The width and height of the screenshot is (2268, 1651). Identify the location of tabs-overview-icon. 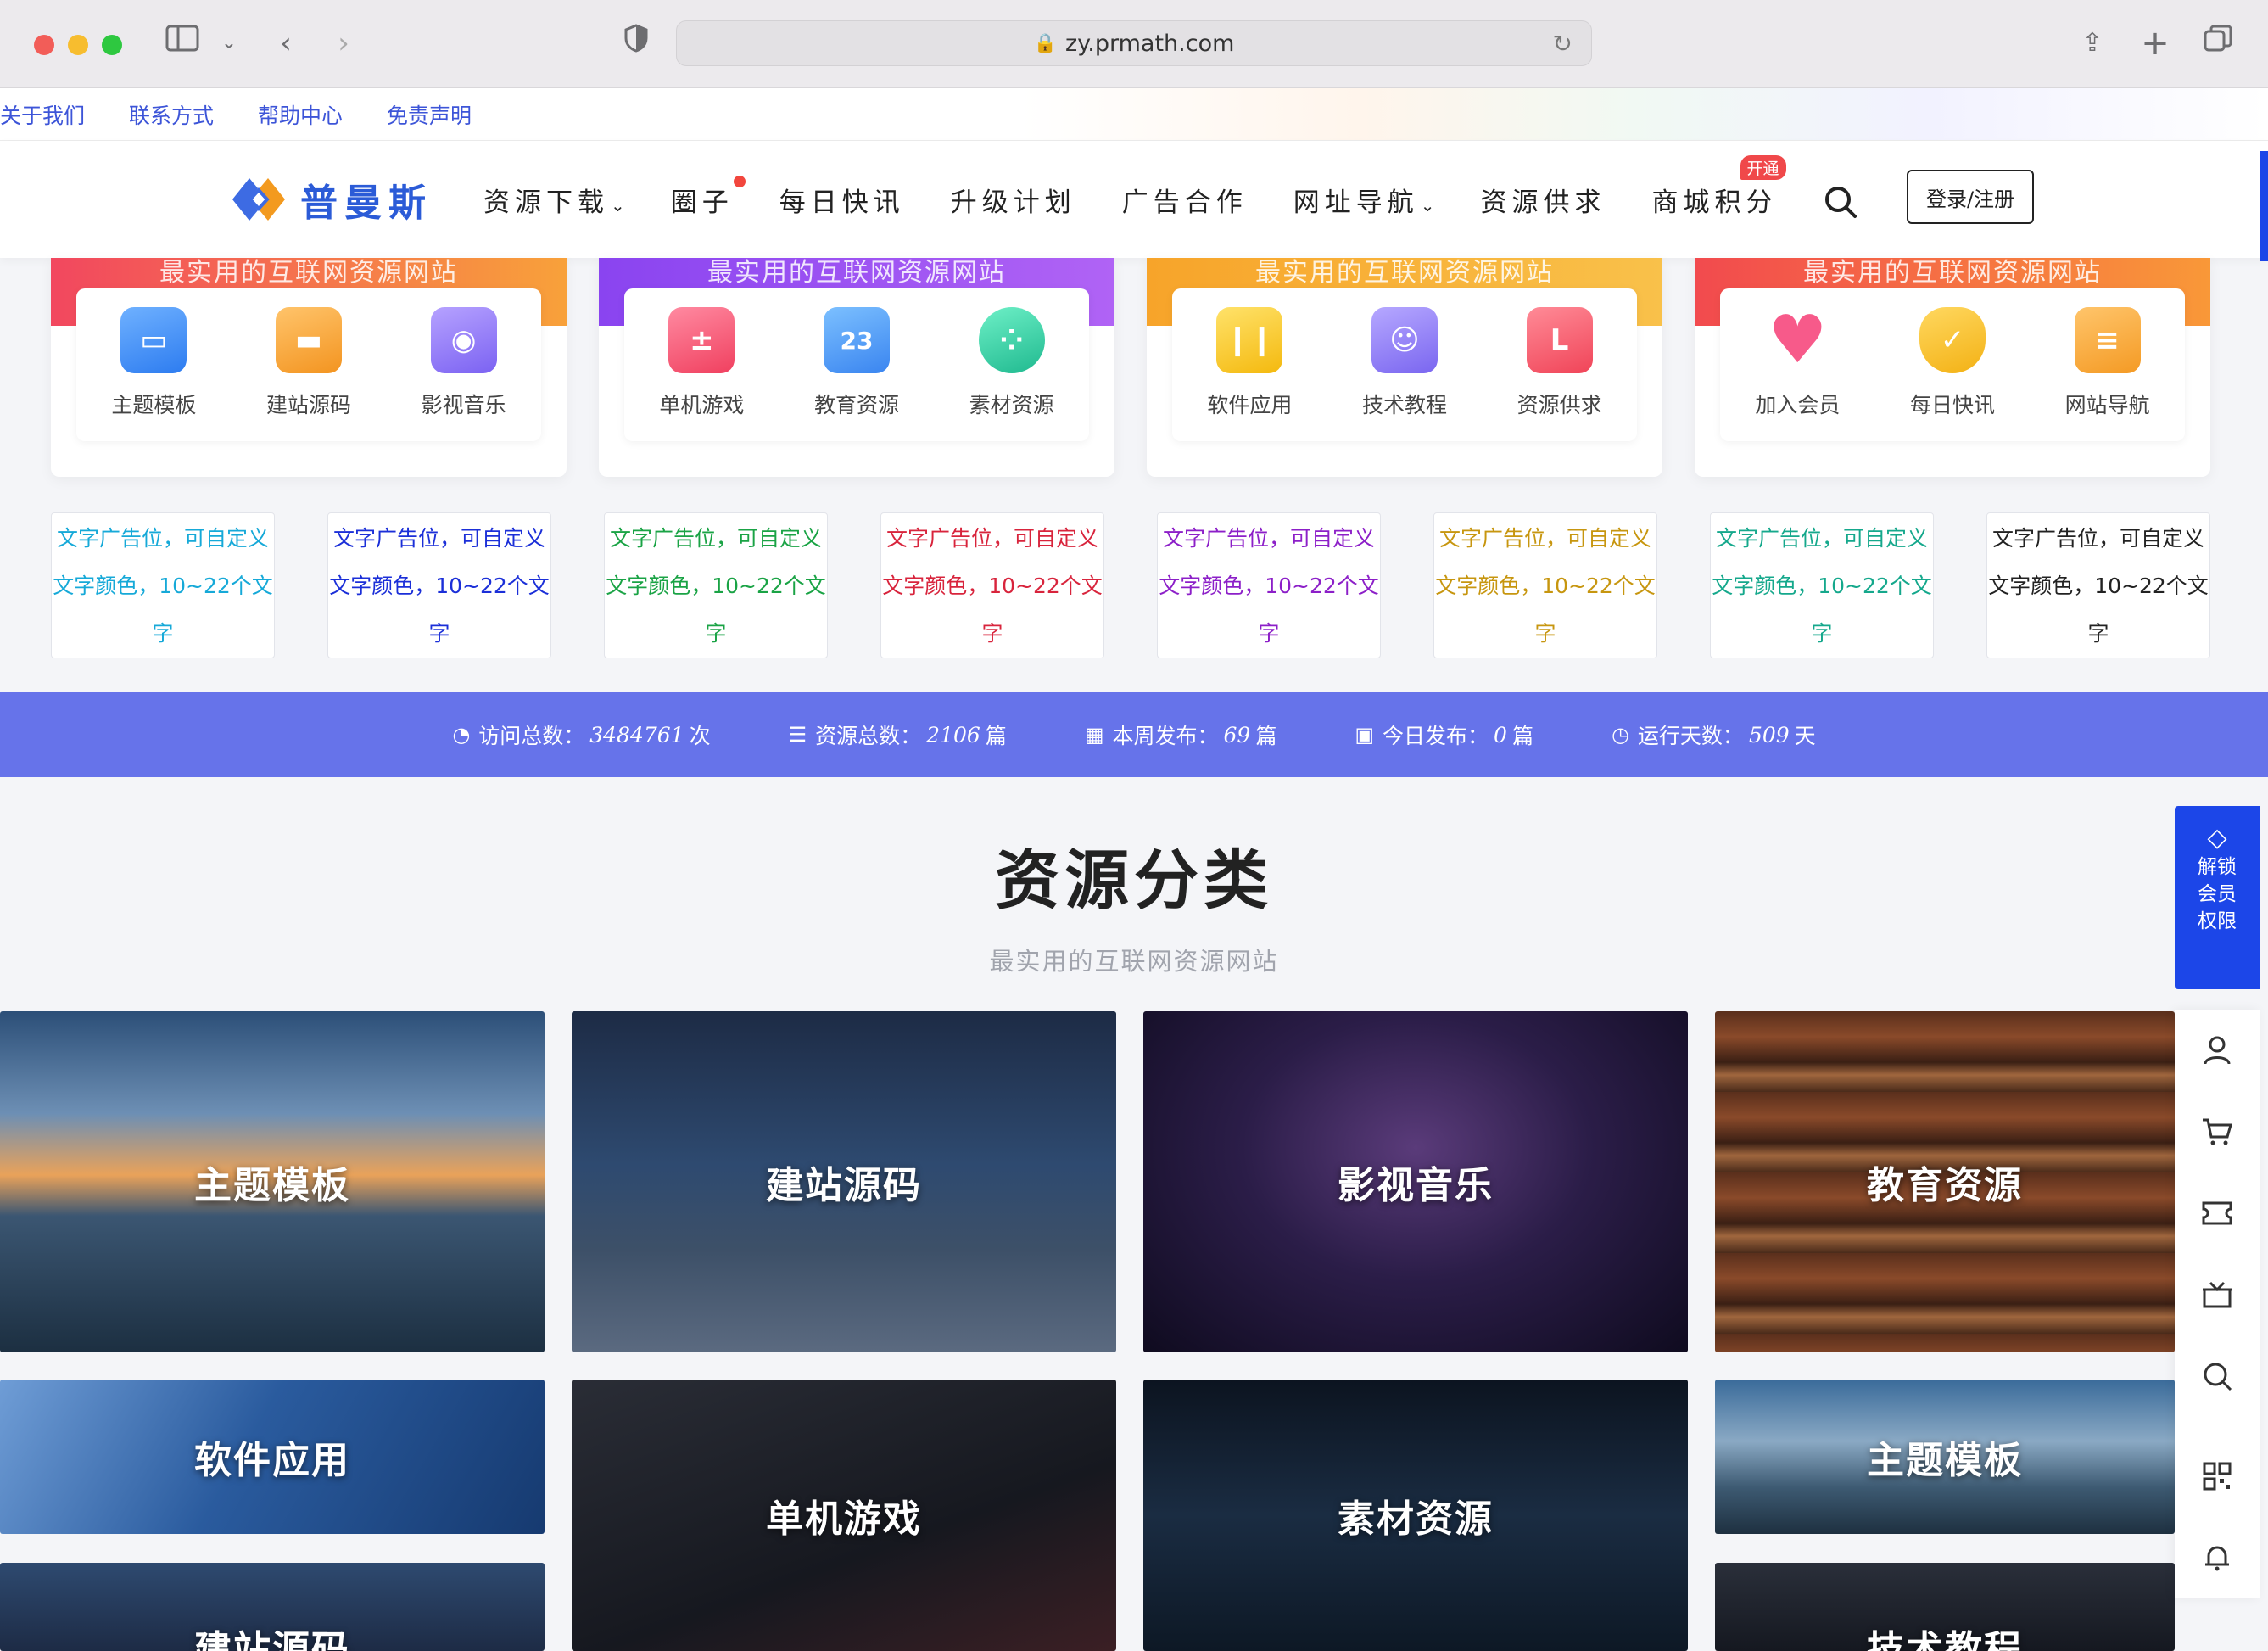
(2218, 45).